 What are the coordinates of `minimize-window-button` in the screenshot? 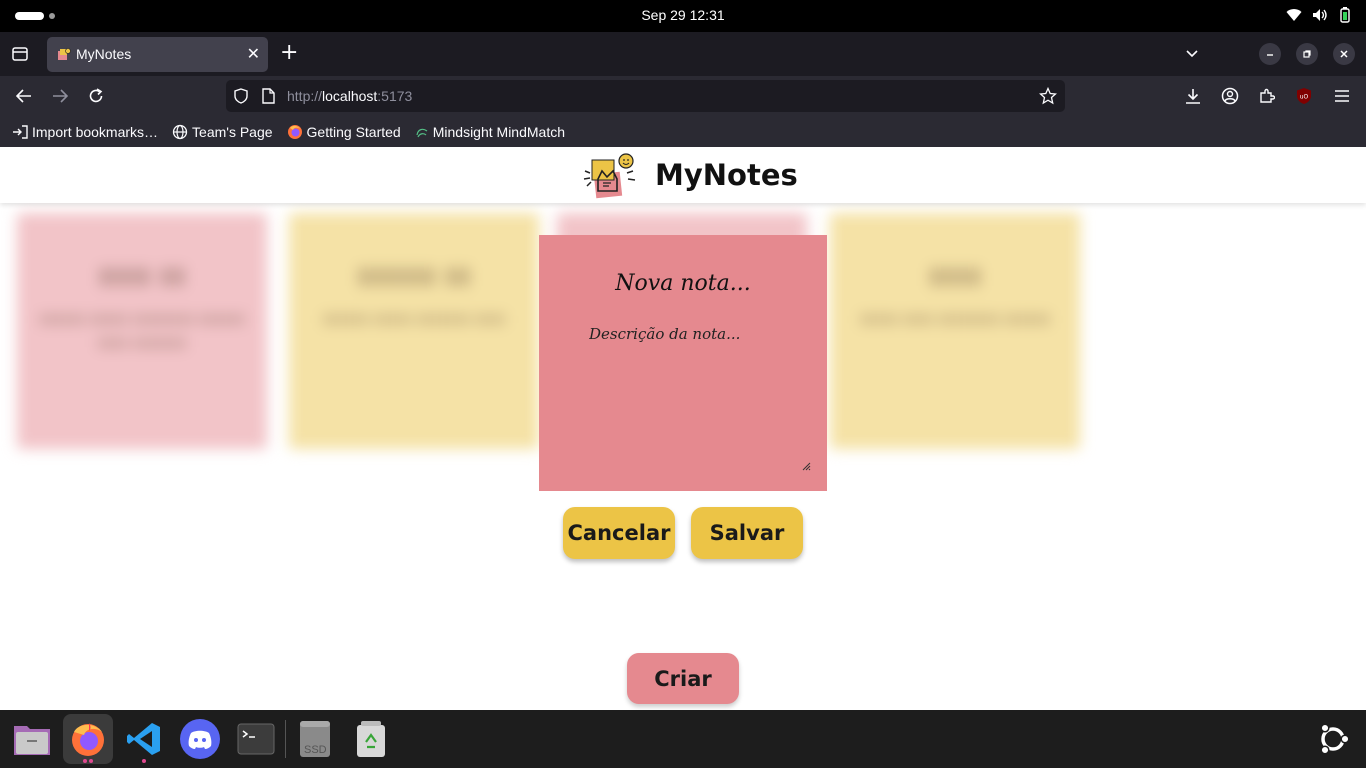 It's located at (1270, 54).